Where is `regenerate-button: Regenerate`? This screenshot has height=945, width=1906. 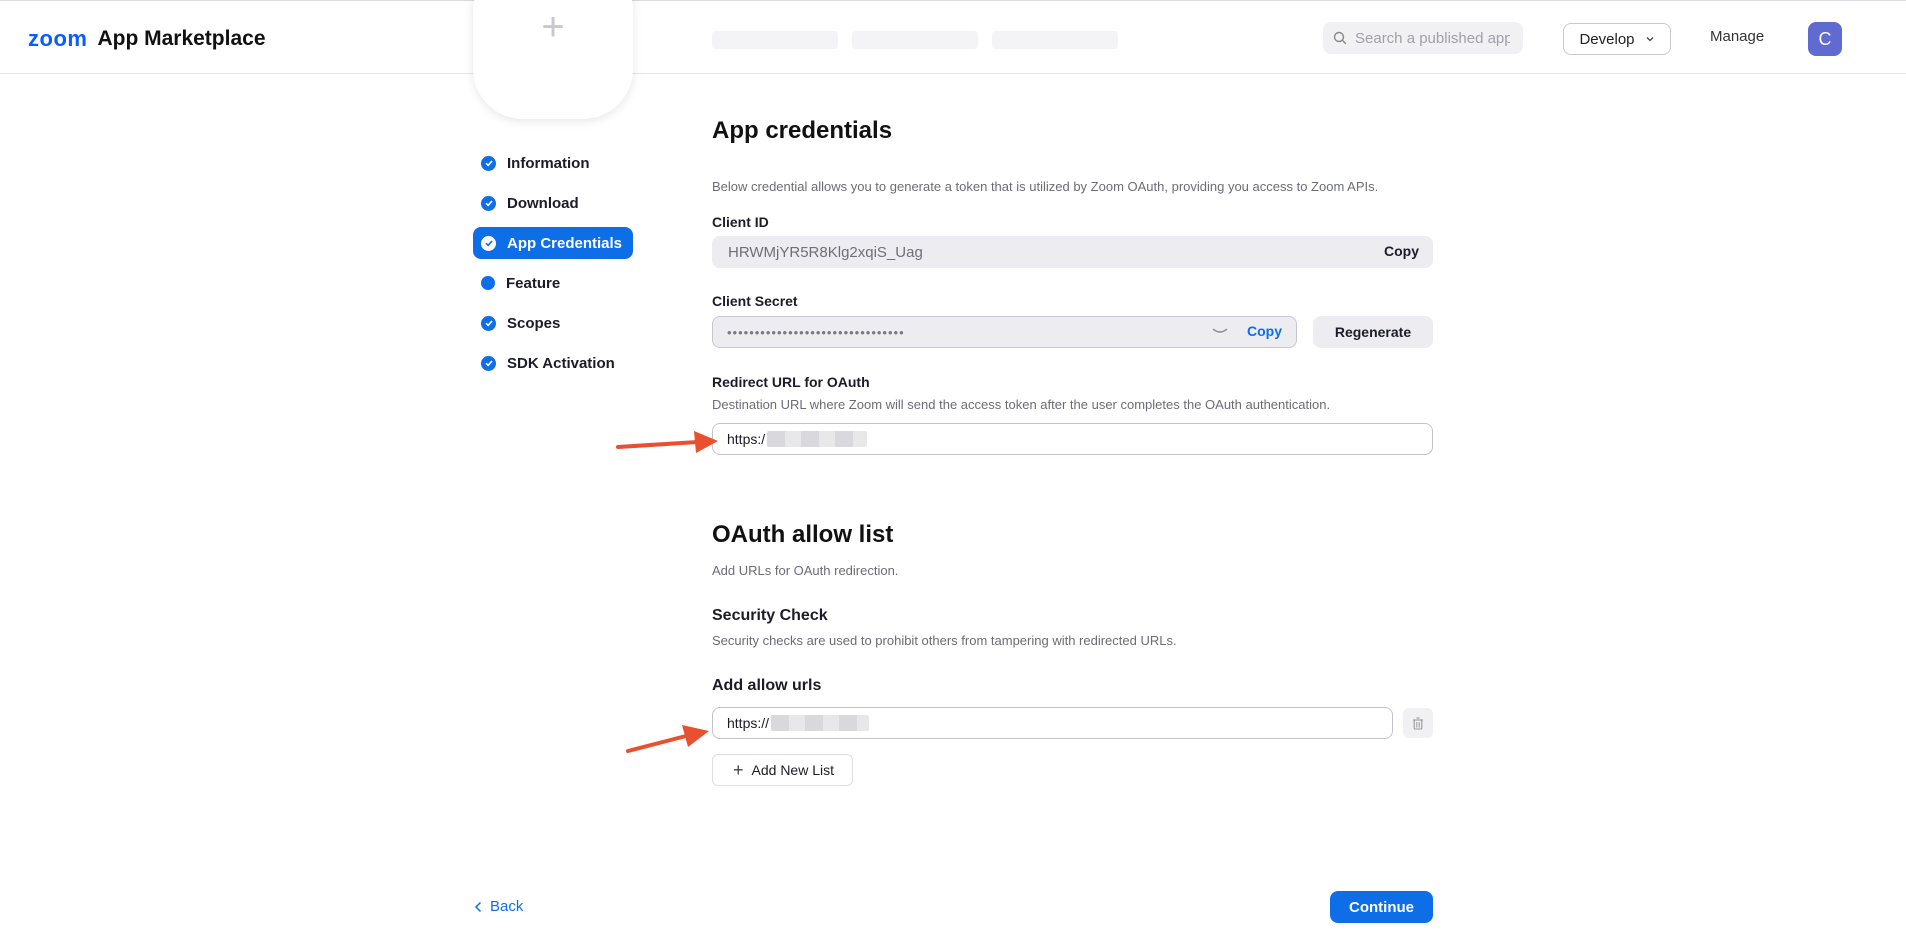 regenerate-button: Regenerate is located at coordinates (1373, 332).